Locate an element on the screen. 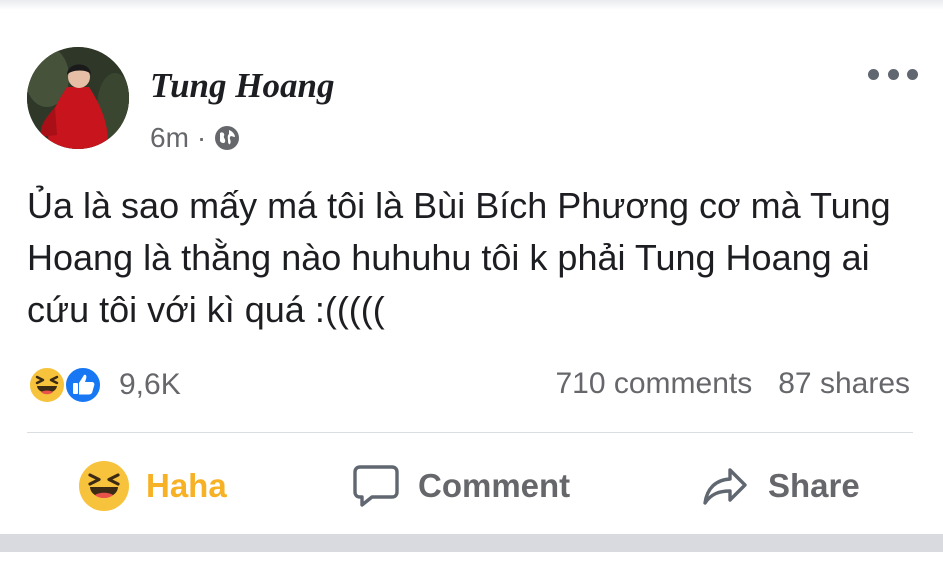  comment-icon is located at coordinates (376, 486).